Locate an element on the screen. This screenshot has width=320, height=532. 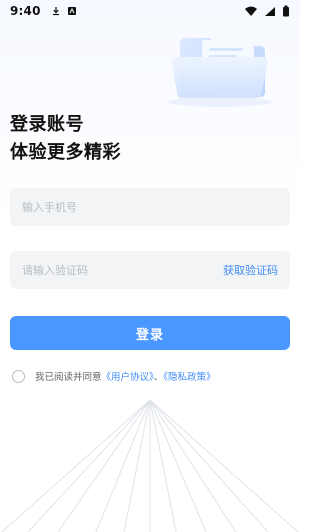
agreement-checkbox is located at coordinates (18, 376).